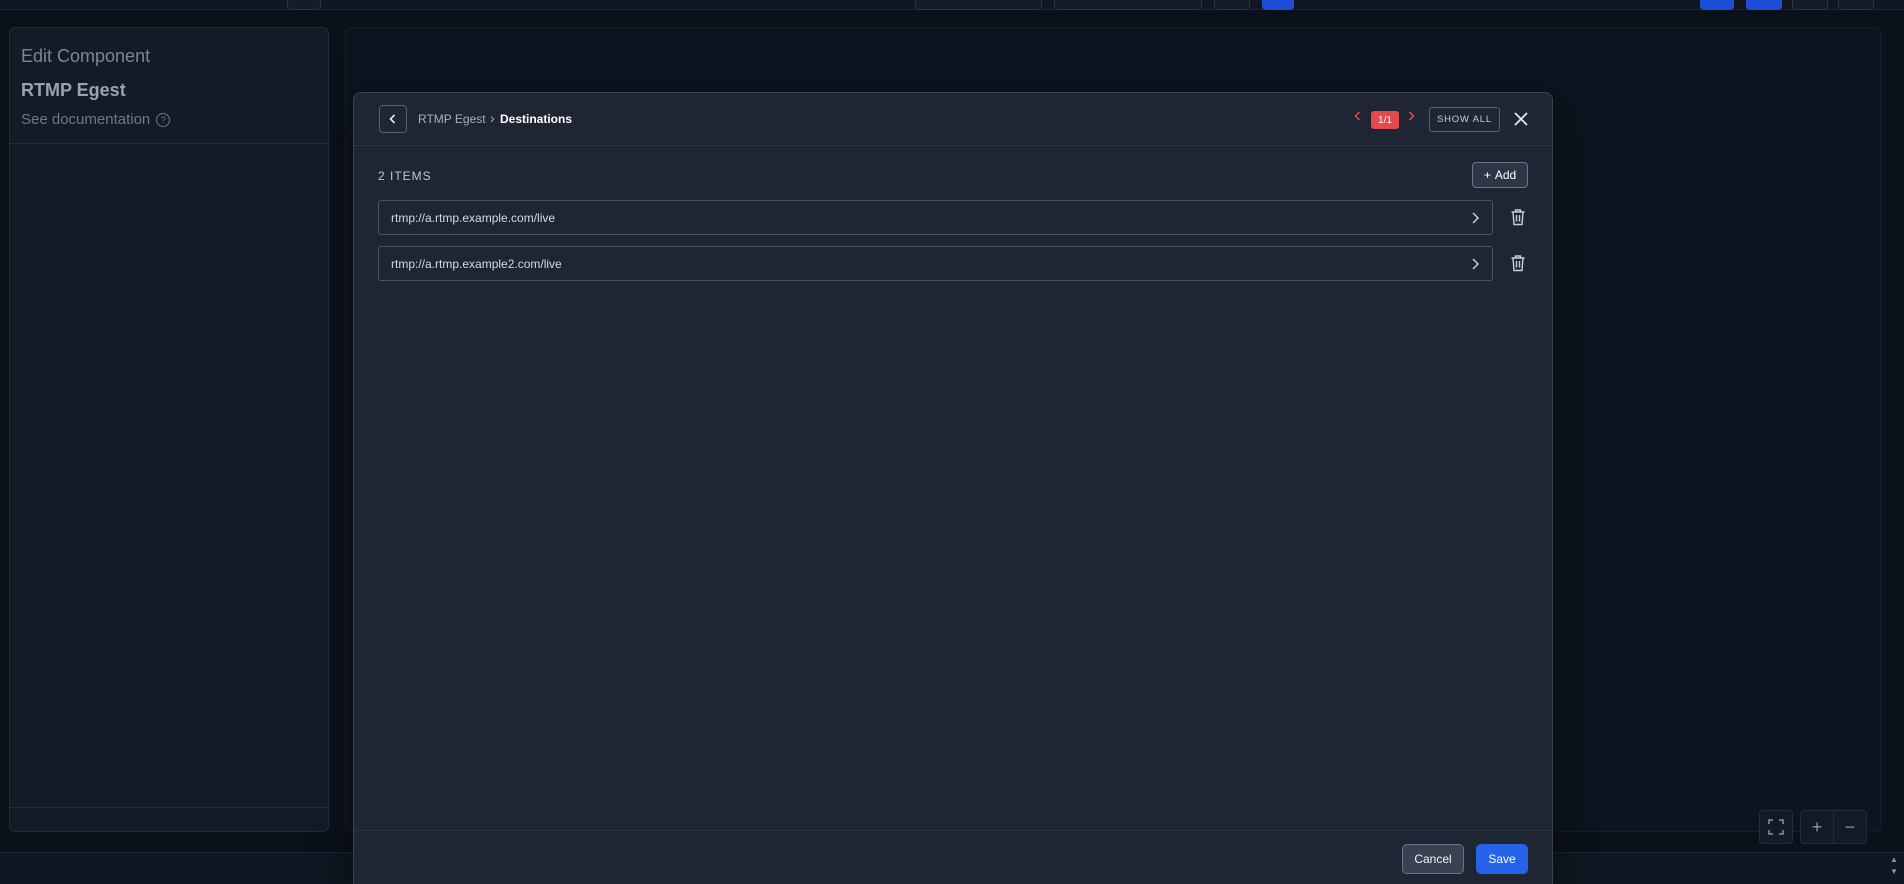 Image resolution: width=1904 pixels, height=884 pixels. I want to click on previous-error-button, so click(1358, 117).